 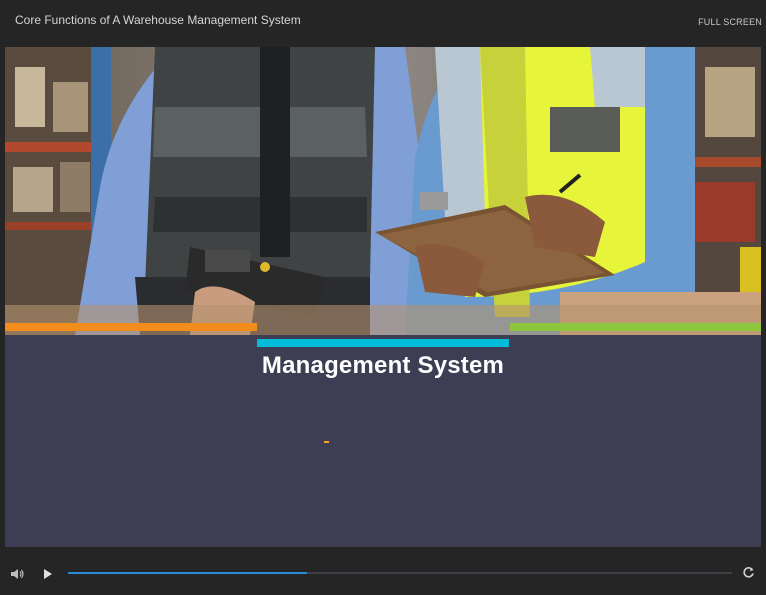 I want to click on fullscreen-button: FULL SCREEN, so click(x=730, y=22).